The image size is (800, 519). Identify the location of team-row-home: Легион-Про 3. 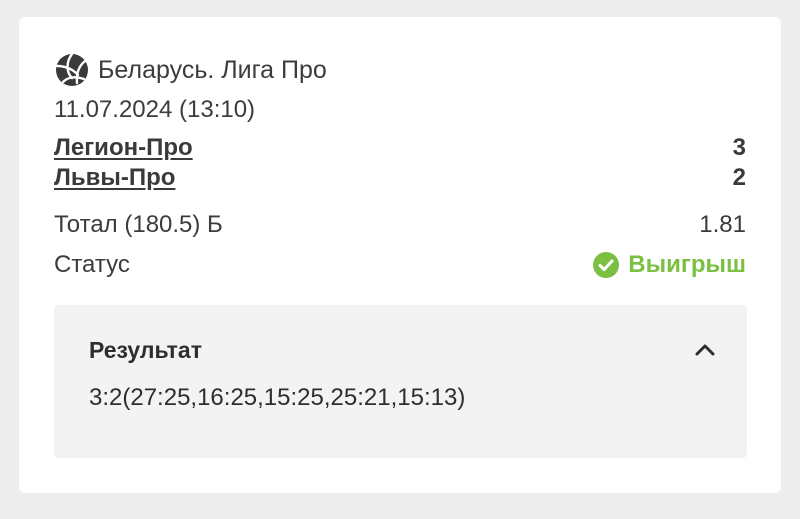
(400, 148).